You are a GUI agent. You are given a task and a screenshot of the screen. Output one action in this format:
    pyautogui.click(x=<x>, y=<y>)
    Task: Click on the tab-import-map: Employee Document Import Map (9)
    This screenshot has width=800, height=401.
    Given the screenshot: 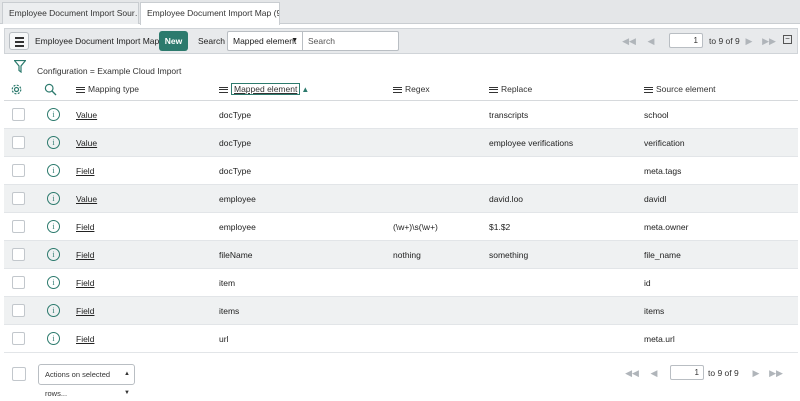 What is the action you would take?
    pyautogui.click(x=210, y=13)
    